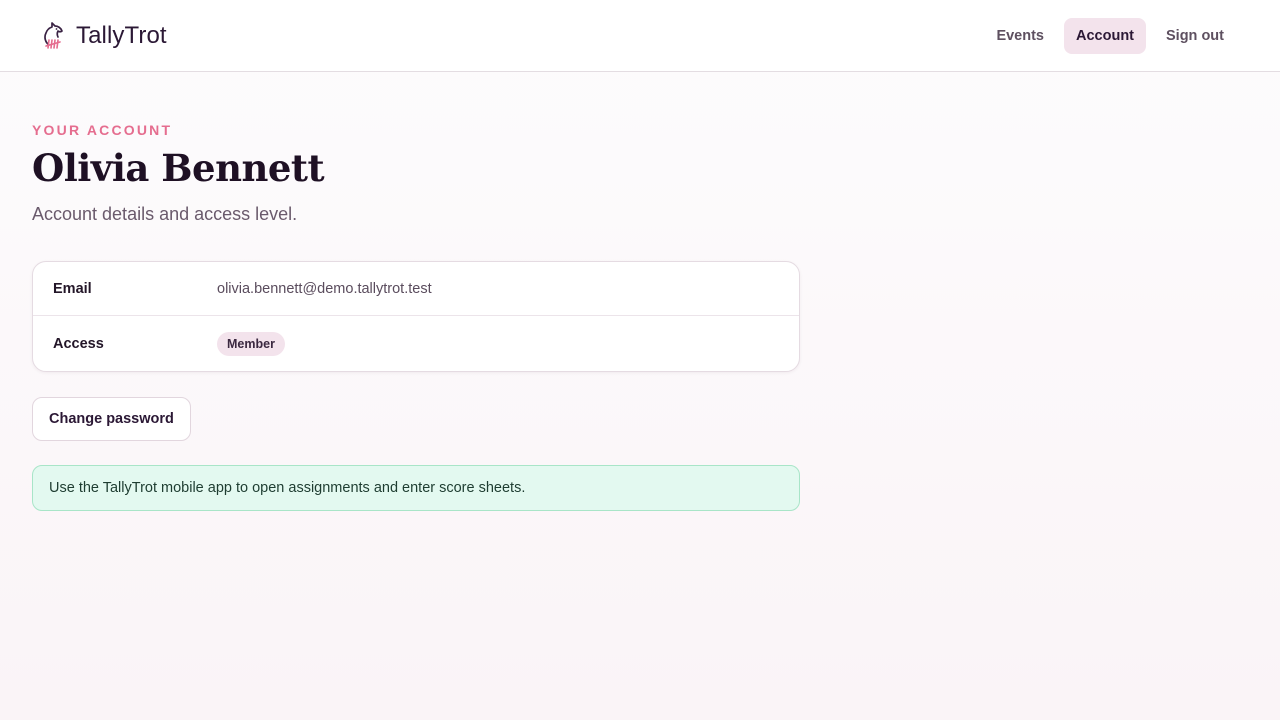 The width and height of the screenshot is (1280, 720). What do you see at coordinates (102, 130) in the screenshot?
I see `page-eyebrow: YOUR ACCOUNT` at bounding box center [102, 130].